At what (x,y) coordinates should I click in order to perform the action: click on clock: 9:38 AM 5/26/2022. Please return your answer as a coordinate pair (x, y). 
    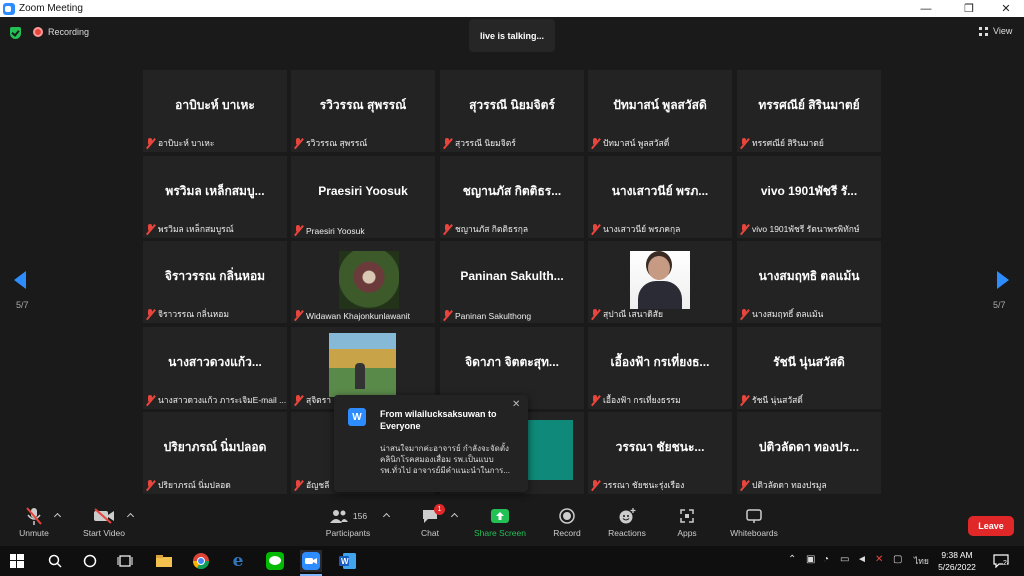
    Looking at the image, I should click on (957, 561).